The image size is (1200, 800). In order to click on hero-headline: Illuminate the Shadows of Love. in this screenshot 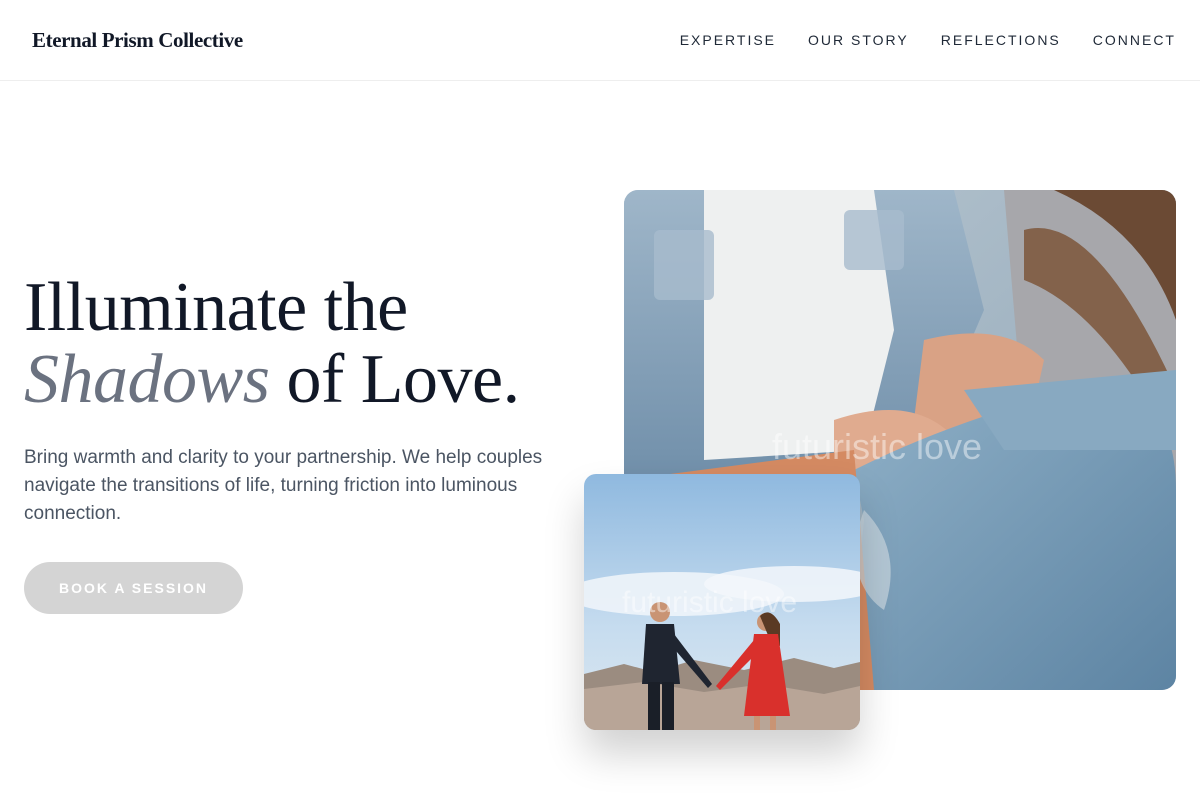, I will do `click(304, 344)`.